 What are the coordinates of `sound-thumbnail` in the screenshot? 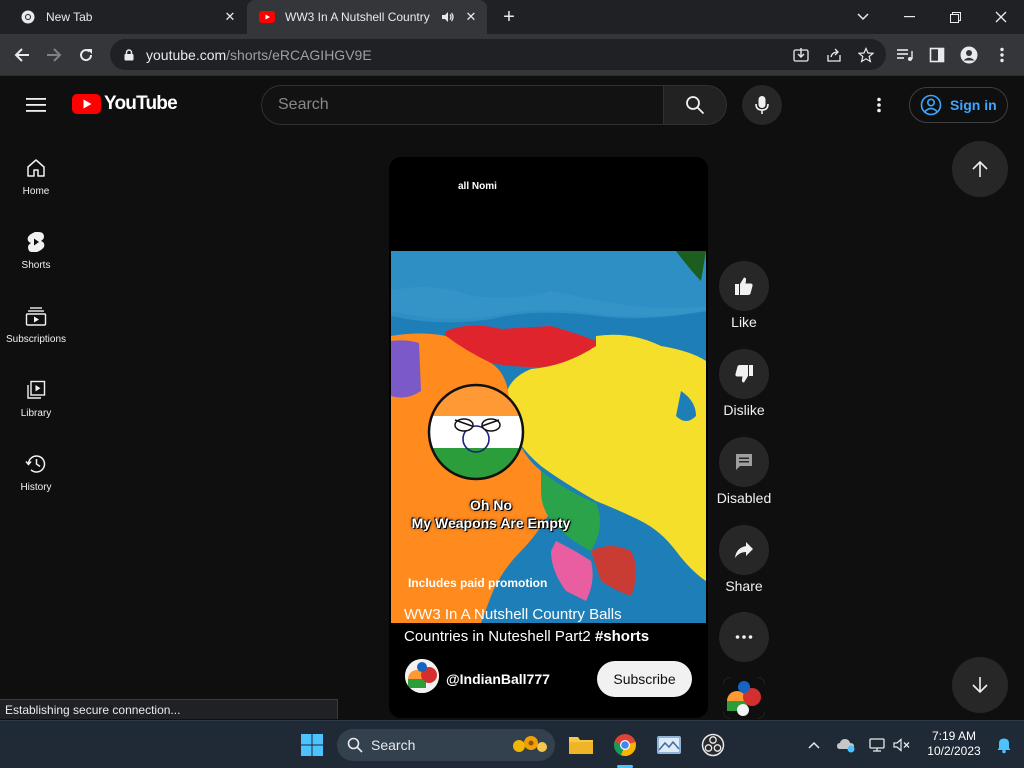 It's located at (744, 698).